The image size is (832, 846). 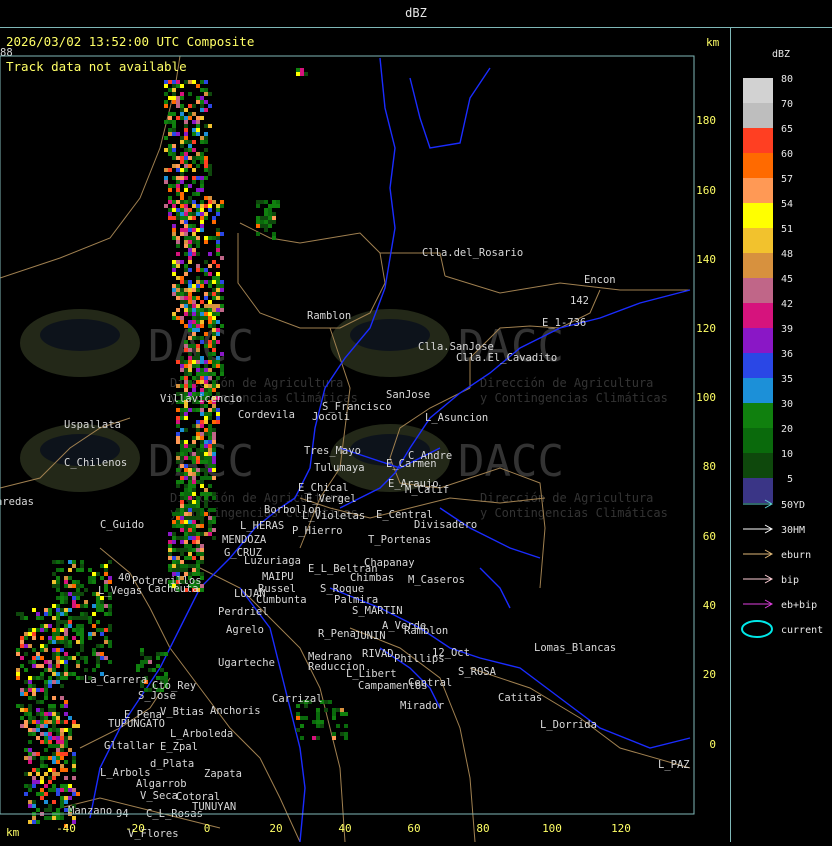 What do you see at coordinates (436, 580) in the screenshot?
I see `place-label: M_Caseros` at bounding box center [436, 580].